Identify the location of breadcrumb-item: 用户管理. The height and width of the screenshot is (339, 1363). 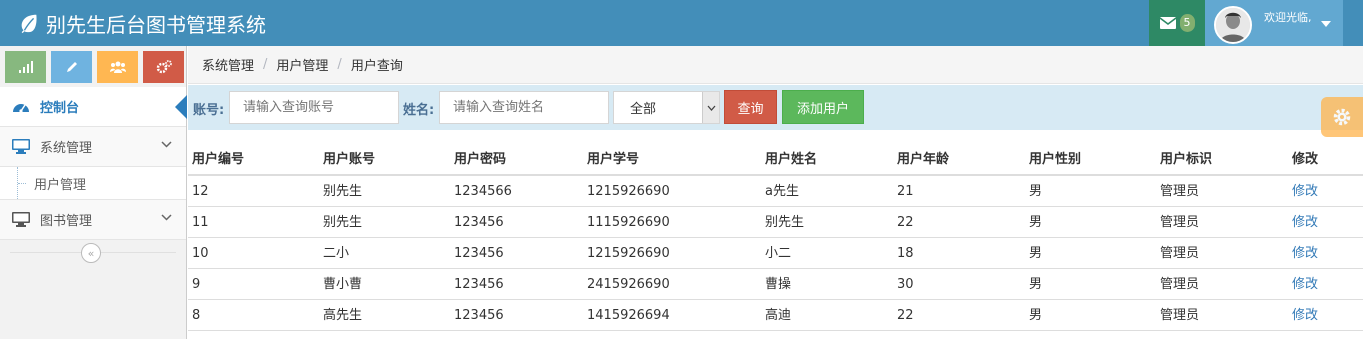
(302, 64).